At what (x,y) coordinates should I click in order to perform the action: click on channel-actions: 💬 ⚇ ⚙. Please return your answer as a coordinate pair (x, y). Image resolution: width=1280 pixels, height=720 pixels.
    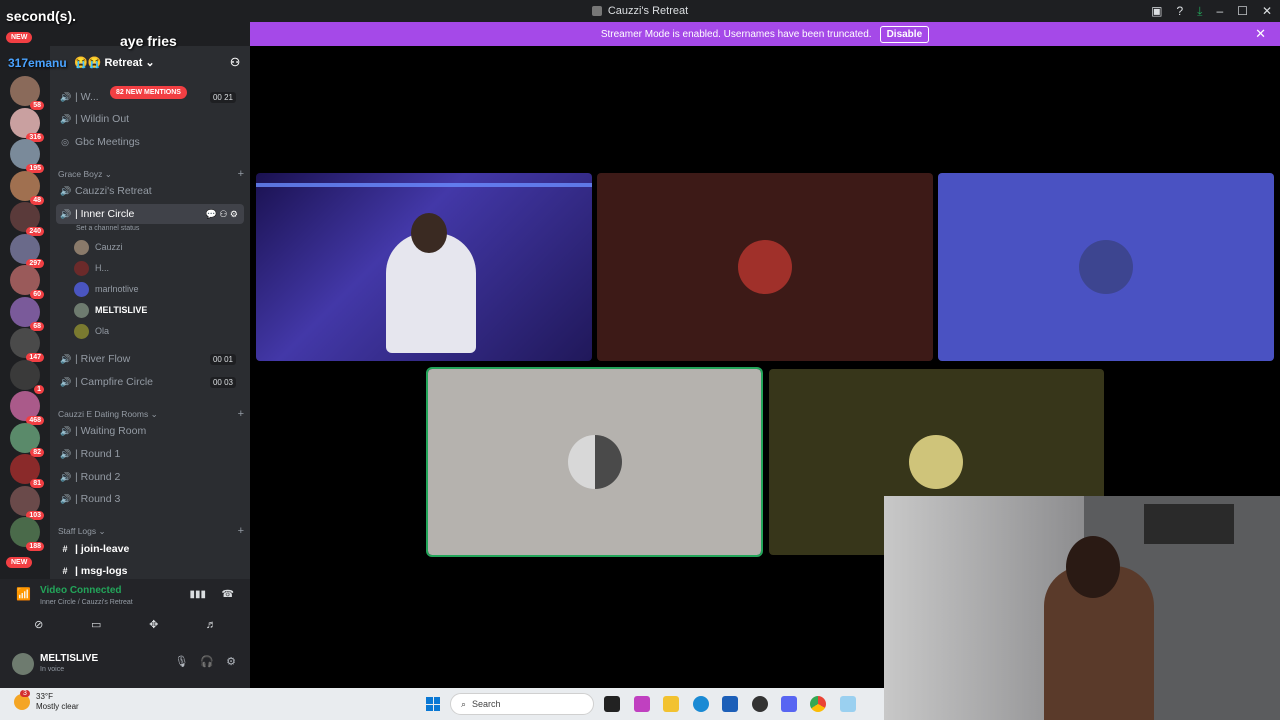
    Looking at the image, I should click on (222, 214).